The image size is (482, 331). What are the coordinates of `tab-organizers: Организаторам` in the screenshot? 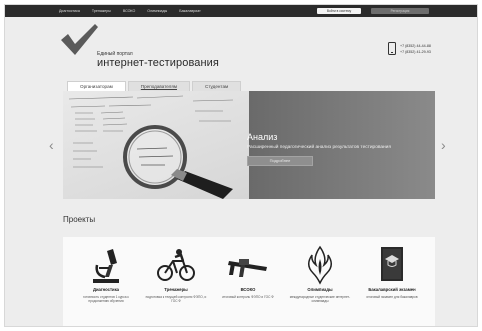 It's located at (96, 86).